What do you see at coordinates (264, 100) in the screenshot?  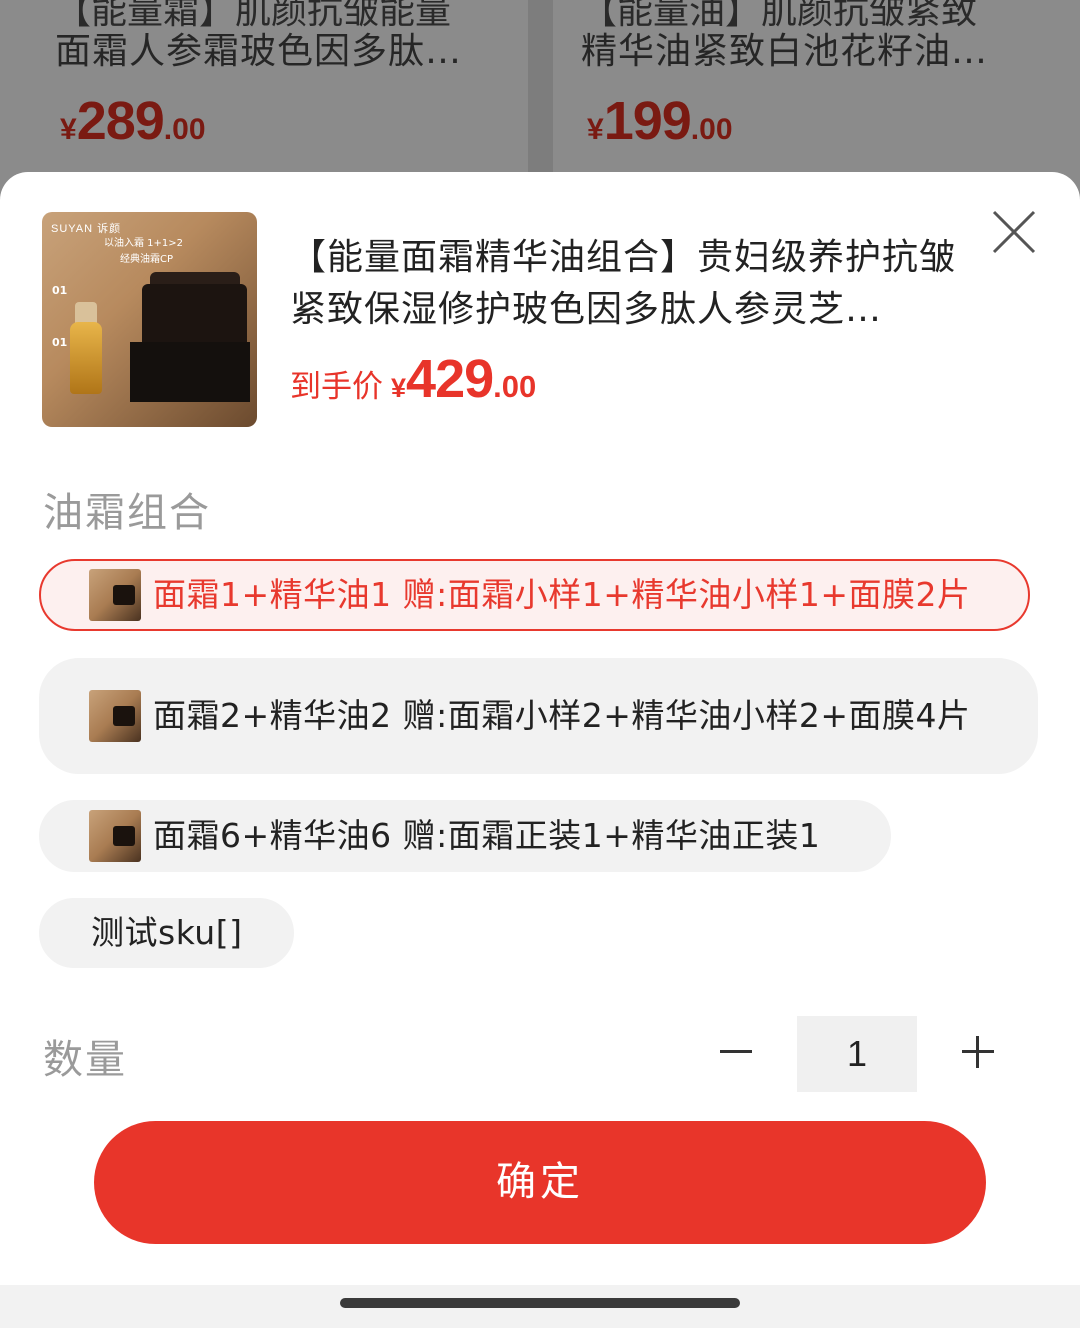 I see `background-product-card: 【能量霜】肌颜抗皱能量 面霜人参霜玻色因多肽… ¥289.00` at bounding box center [264, 100].